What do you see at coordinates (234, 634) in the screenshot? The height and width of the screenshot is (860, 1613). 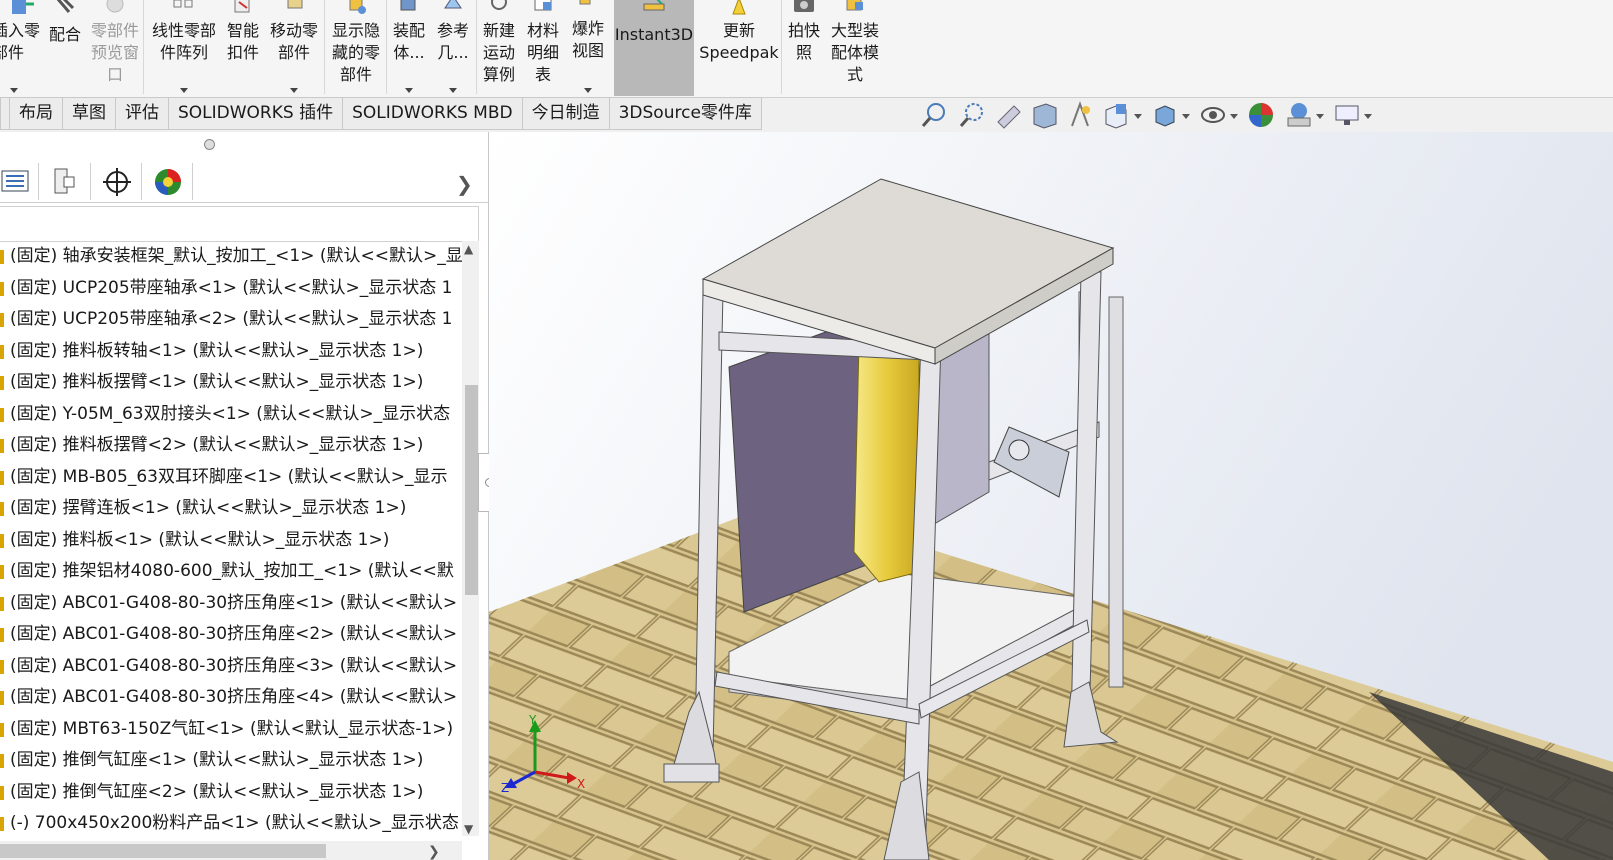 I see `tree-item-label: (固定) ABC01-G408-80-30挤压角座<2> (默认<<默认>` at bounding box center [234, 634].